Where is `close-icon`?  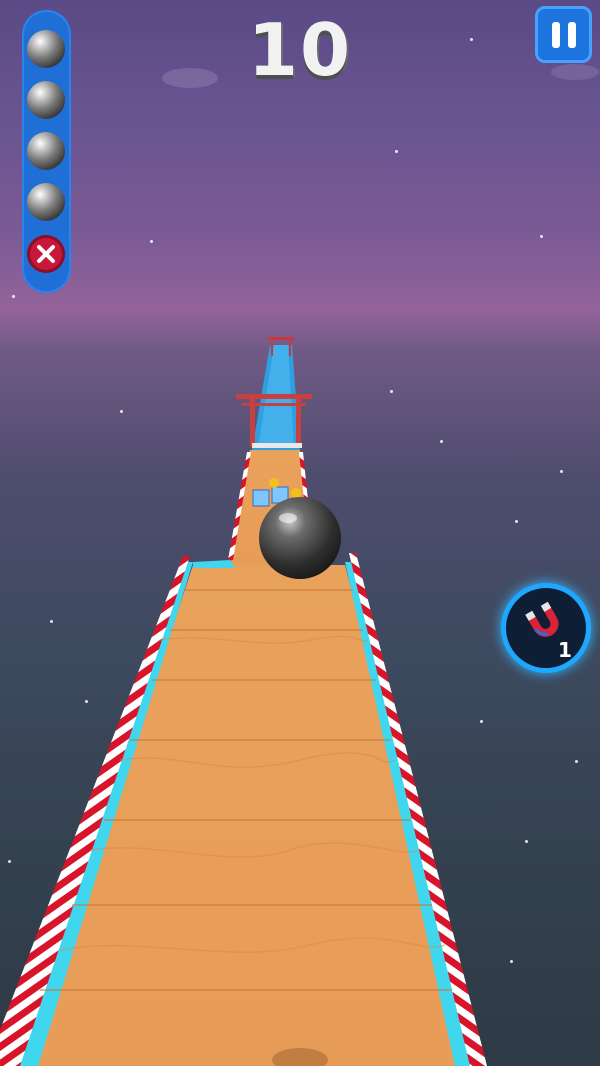
close-icon is located at coordinates (46, 254).